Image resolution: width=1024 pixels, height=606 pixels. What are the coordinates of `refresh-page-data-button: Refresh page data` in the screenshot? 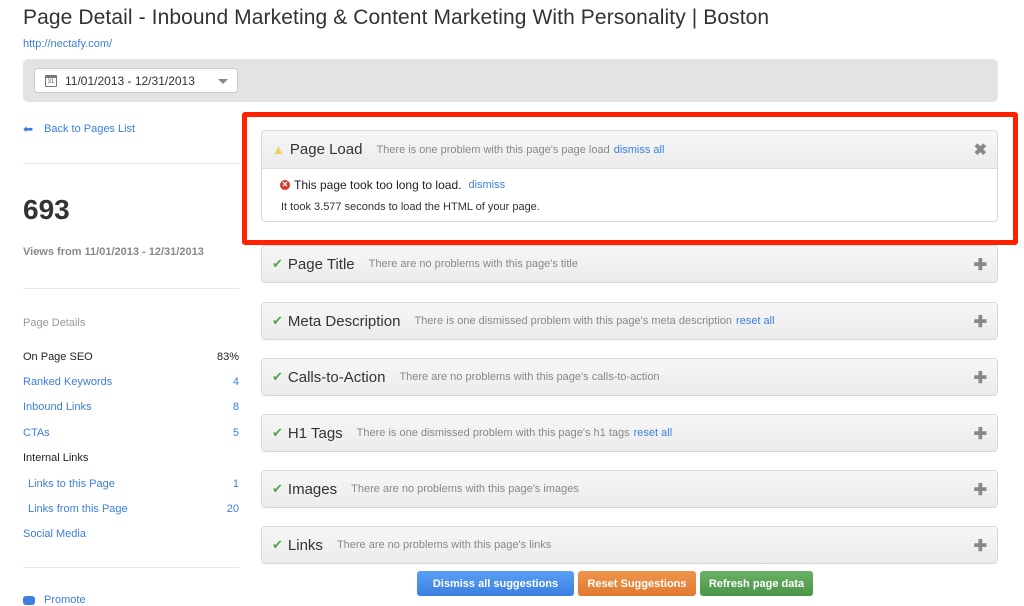 It's located at (756, 583).